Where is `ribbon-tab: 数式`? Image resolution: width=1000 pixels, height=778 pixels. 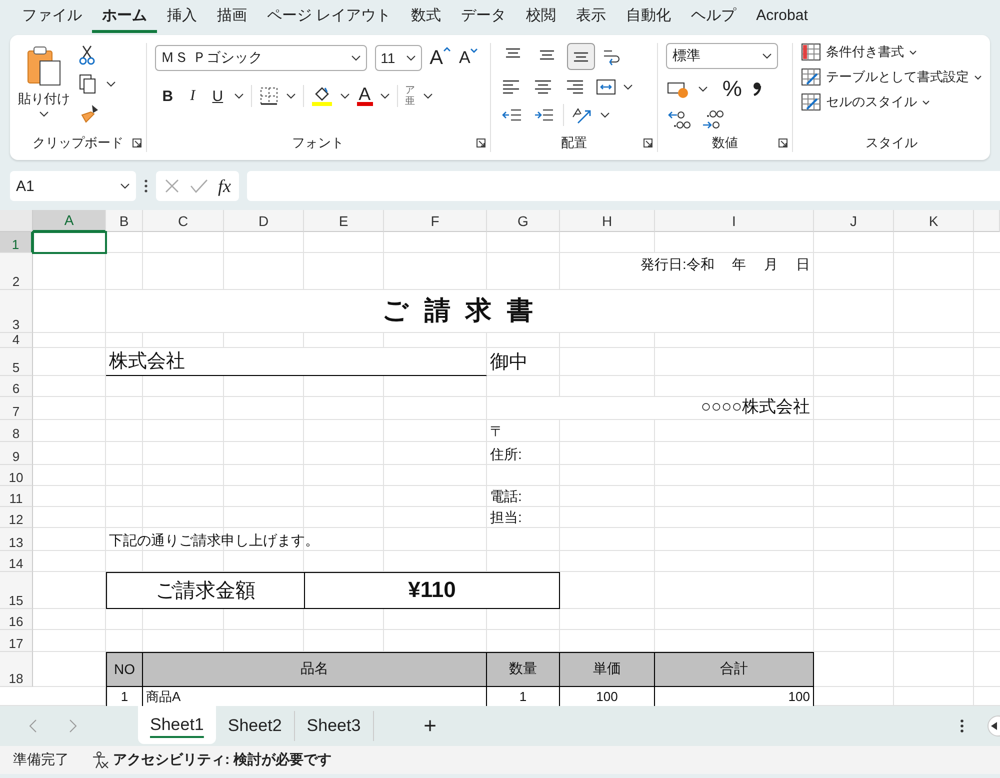
ribbon-tab: 数式 is located at coordinates (426, 17).